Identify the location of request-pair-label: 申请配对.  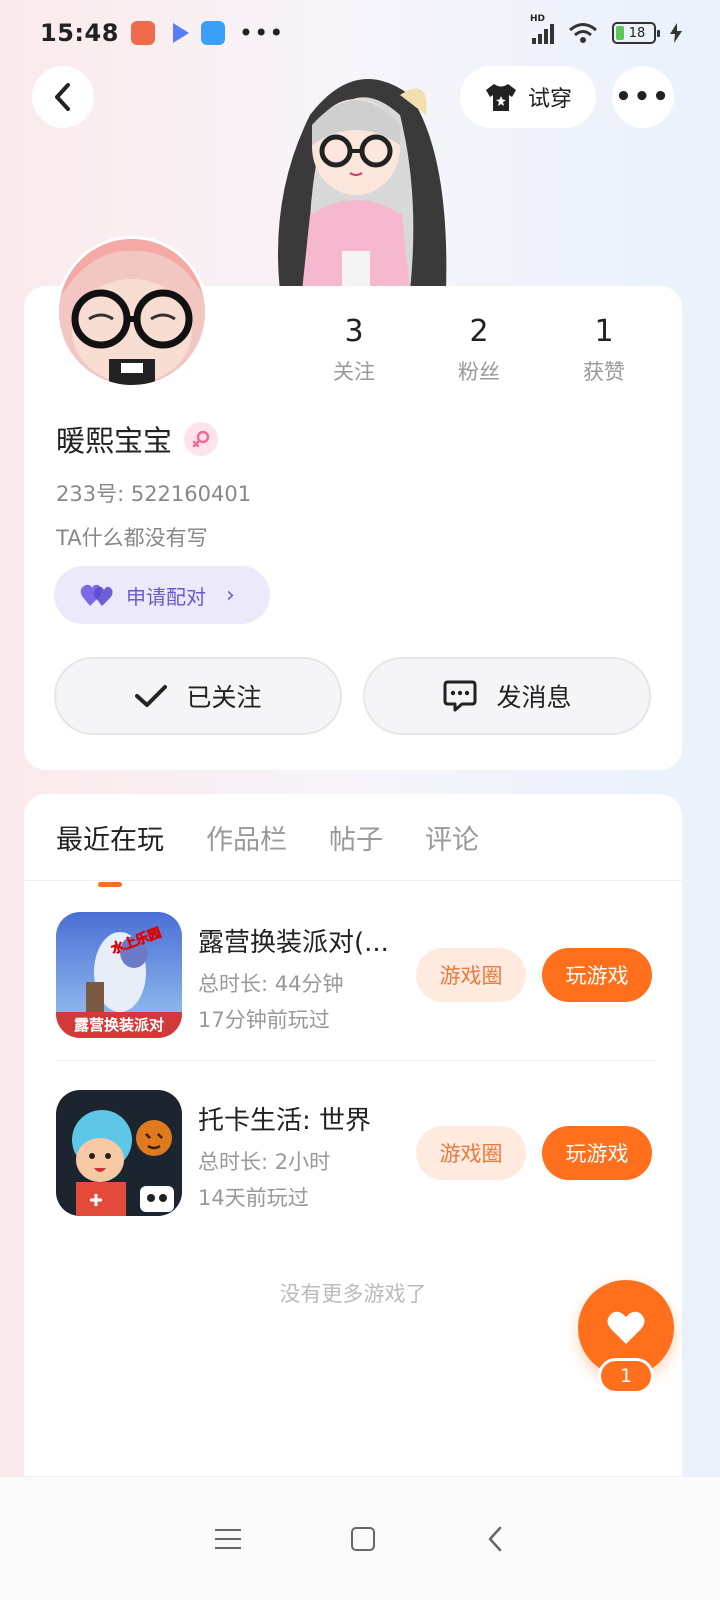
(166, 596).